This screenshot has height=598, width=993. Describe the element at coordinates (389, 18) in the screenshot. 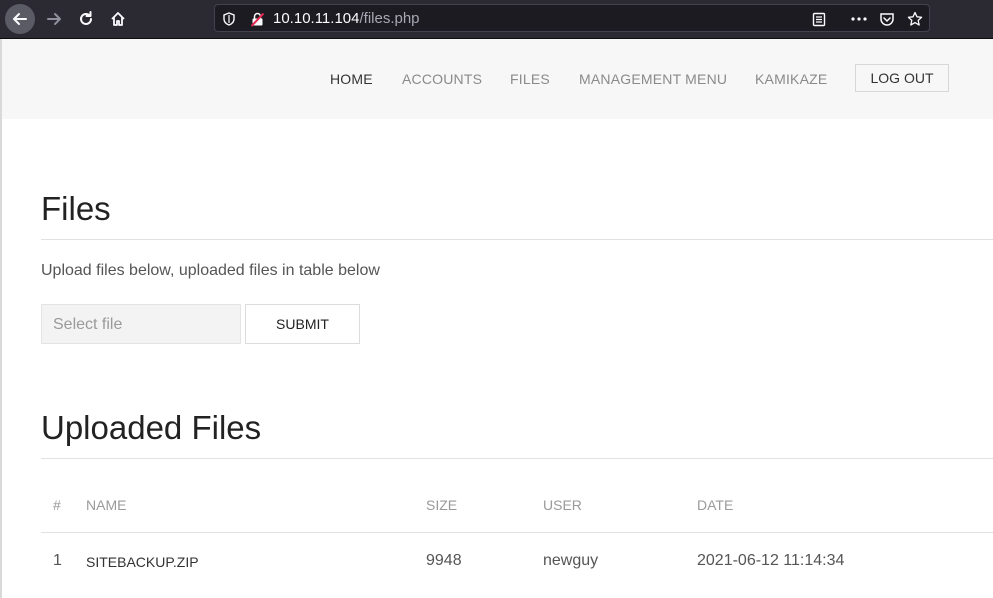

I see `url-path: /files.php` at that location.